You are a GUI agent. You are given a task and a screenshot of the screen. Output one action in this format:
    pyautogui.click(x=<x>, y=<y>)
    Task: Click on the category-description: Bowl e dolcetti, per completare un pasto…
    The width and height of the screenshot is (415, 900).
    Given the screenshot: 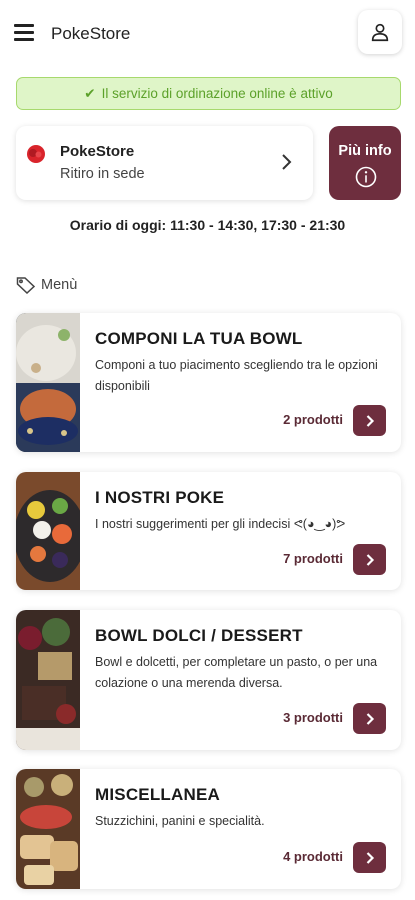 What is the action you would take?
    pyautogui.click(x=236, y=672)
    